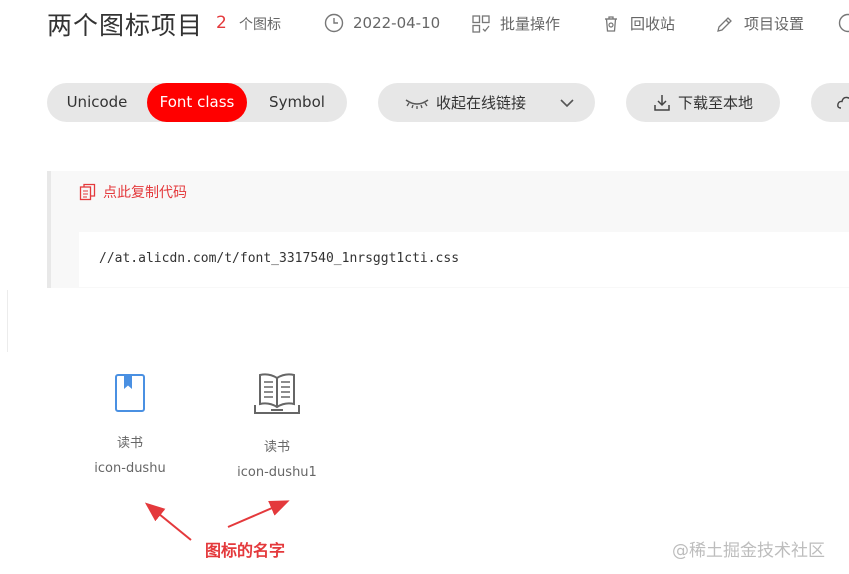 The width and height of the screenshot is (849, 574). Describe the element at coordinates (130, 424) in the screenshot. I see `icon-card-dushu: 读书 icon-dushu` at that location.